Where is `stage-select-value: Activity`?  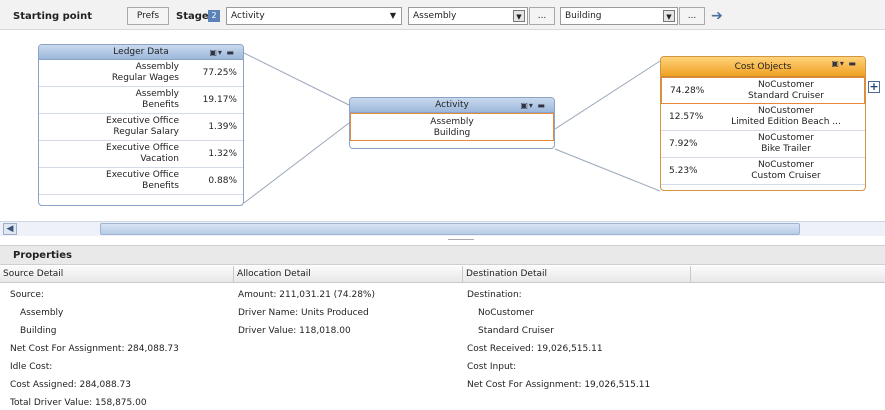
stage-select-value: Activity is located at coordinates (248, 16).